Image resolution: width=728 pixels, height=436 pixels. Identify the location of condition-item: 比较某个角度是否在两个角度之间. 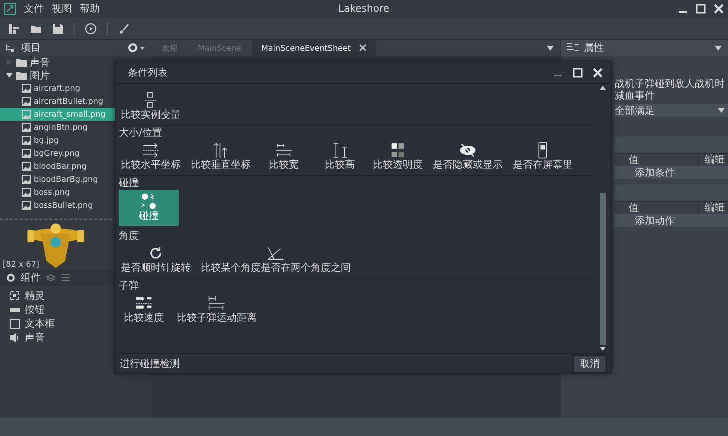
(276, 259).